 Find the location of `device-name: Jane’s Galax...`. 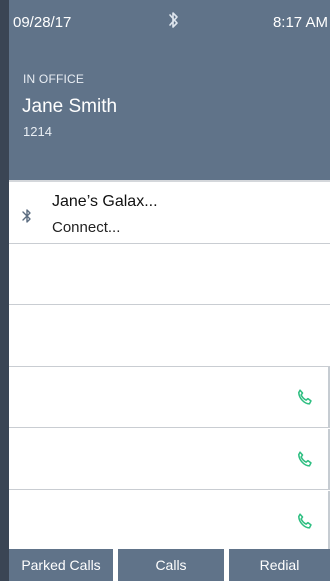

device-name: Jane’s Galax... is located at coordinates (105, 201).